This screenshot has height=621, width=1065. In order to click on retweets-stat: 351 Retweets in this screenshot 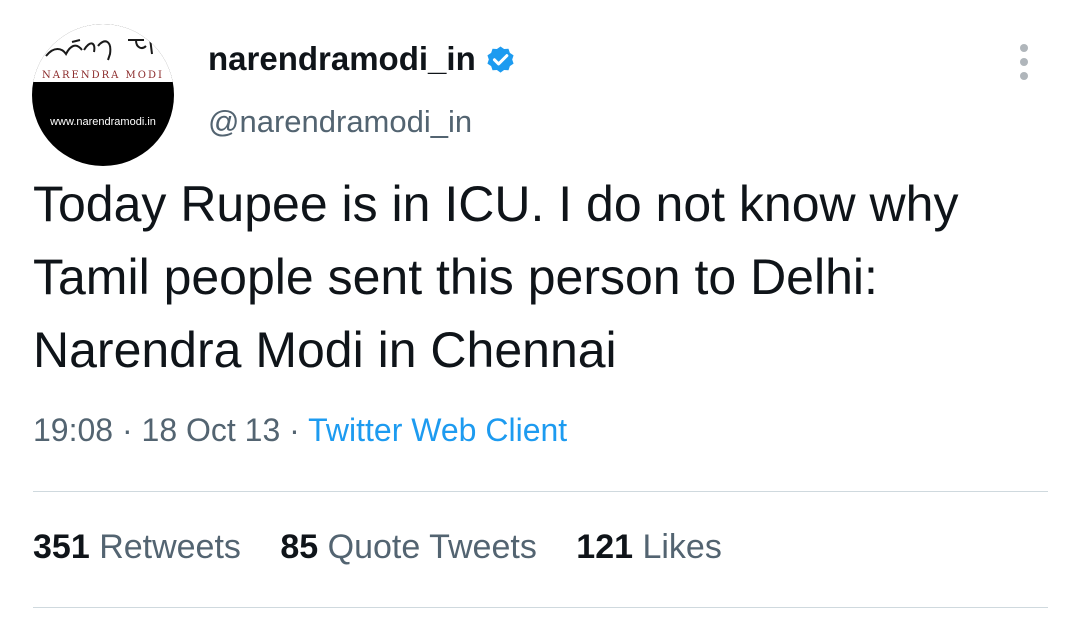, I will do `click(137, 547)`.